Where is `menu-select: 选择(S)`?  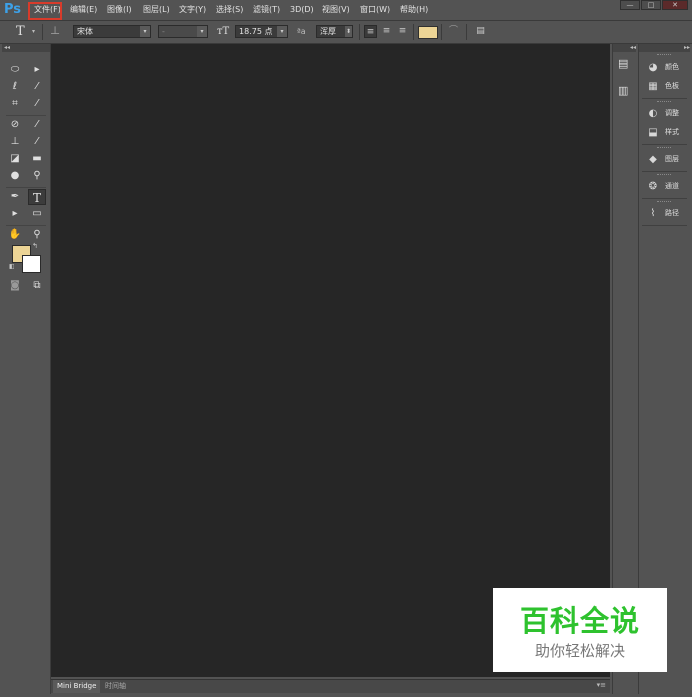
menu-select: 选择(S) is located at coordinates (229, 9).